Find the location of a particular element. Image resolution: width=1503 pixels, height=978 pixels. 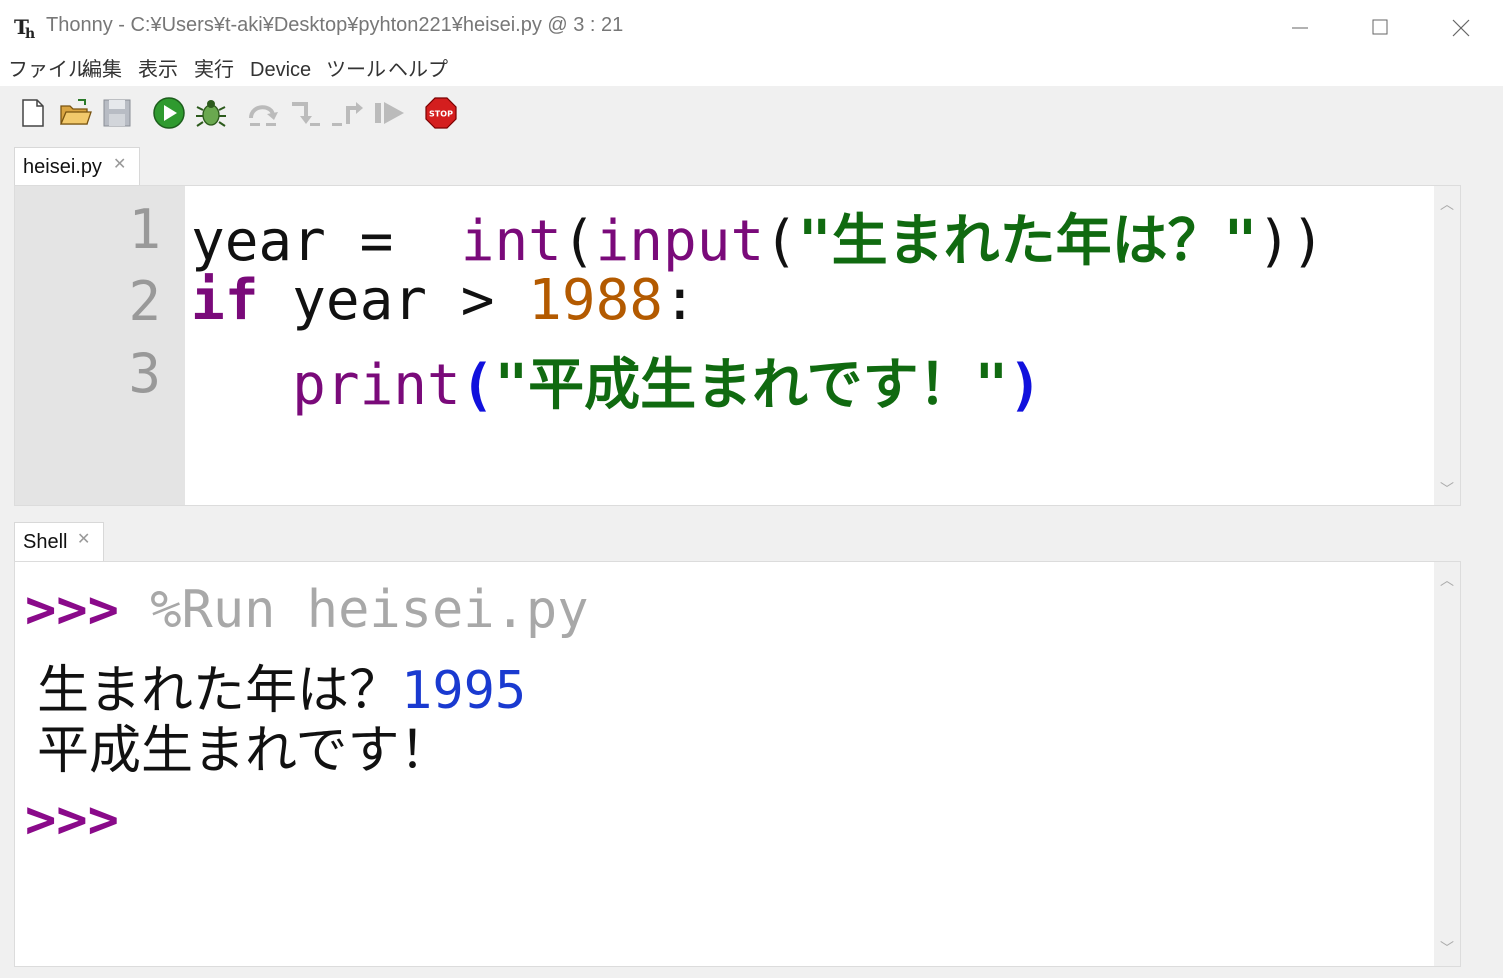

step-over-icon is located at coordinates (263, 113).